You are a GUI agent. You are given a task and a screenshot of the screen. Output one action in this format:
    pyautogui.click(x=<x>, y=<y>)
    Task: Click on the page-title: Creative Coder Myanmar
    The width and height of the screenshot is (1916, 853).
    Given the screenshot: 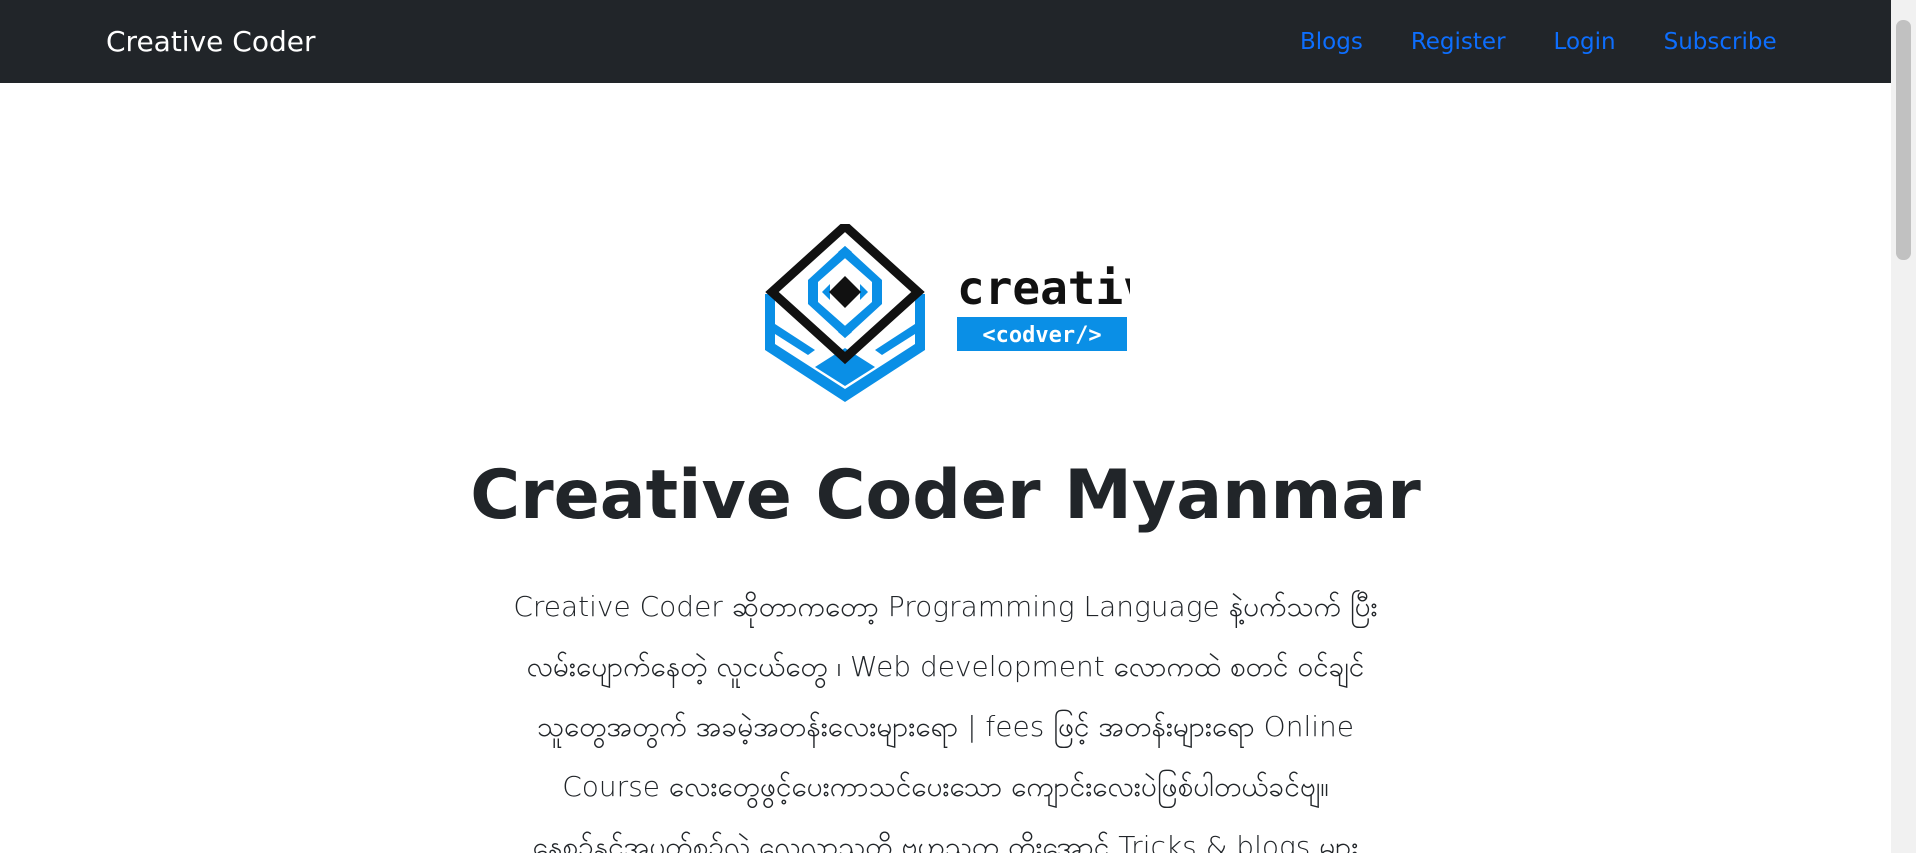 What is the action you would take?
    pyautogui.click(x=945, y=495)
    